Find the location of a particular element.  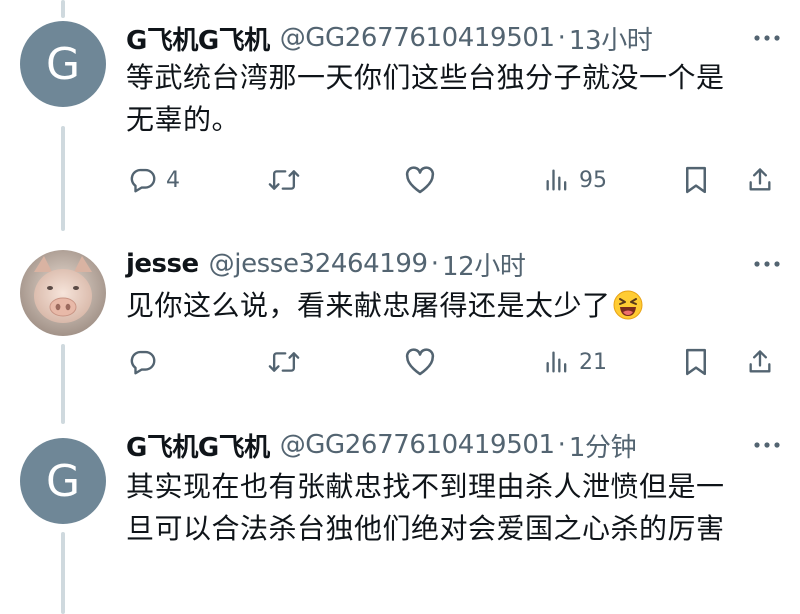

laughing-emoji-icon is located at coordinates (628, 305).